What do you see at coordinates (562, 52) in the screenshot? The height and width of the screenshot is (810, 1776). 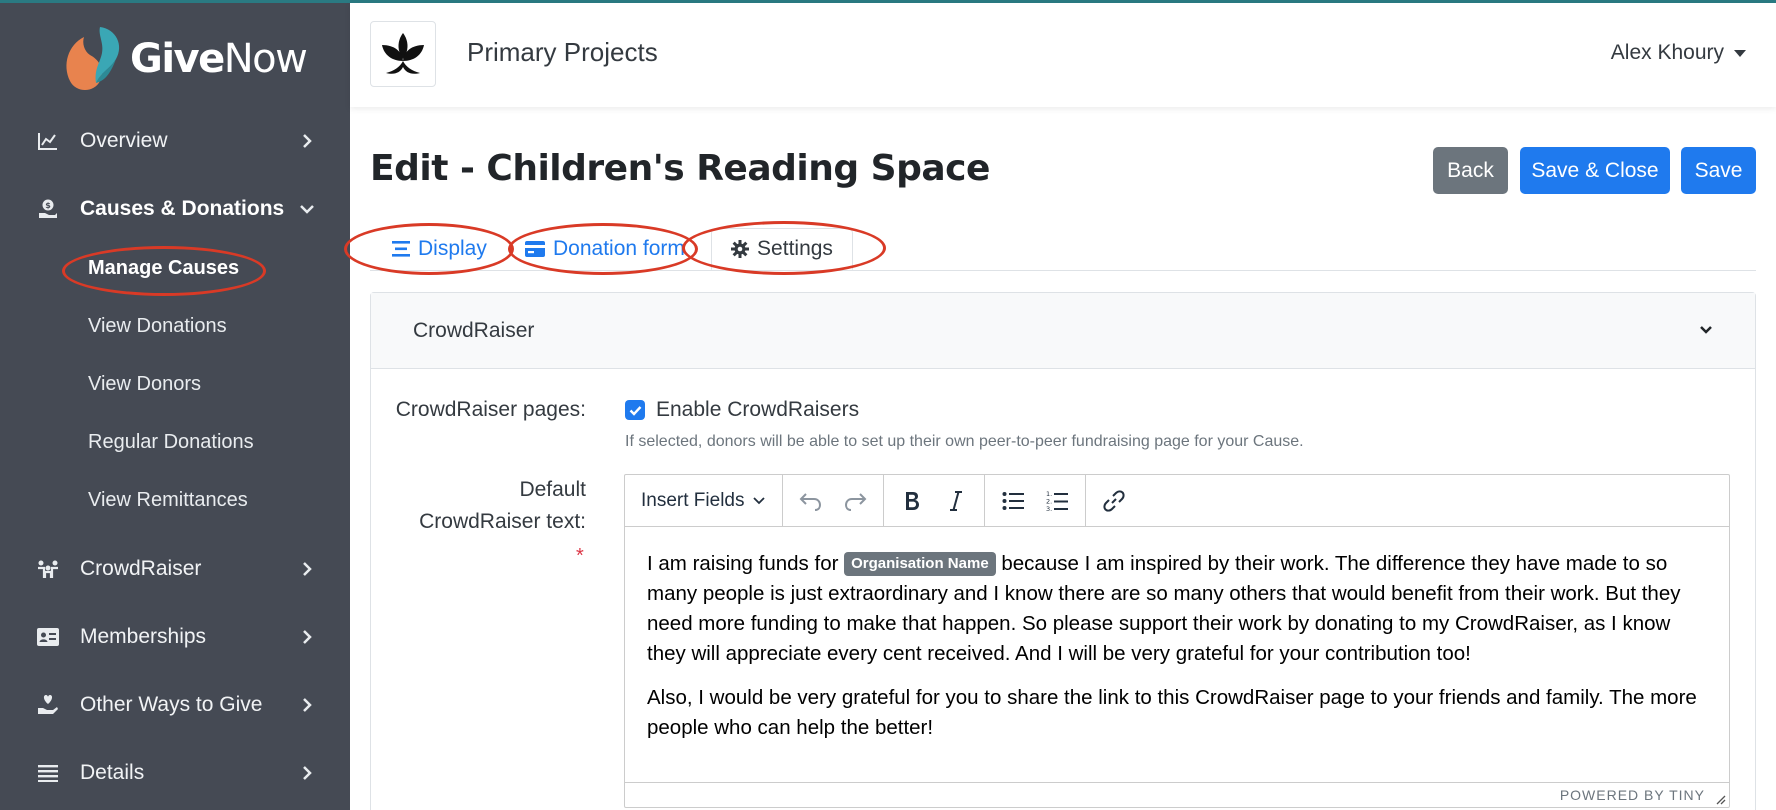 I see `organisation-name: Primary Projects` at bounding box center [562, 52].